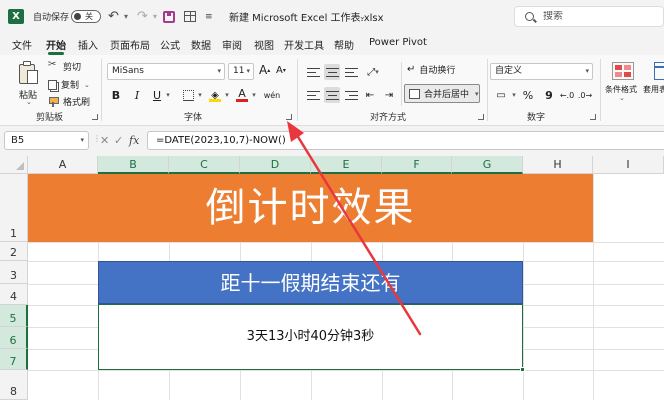 The width and height of the screenshot is (664, 400). Describe the element at coordinates (481, 117) in the screenshot. I see `alignment-launcher-icon` at that location.